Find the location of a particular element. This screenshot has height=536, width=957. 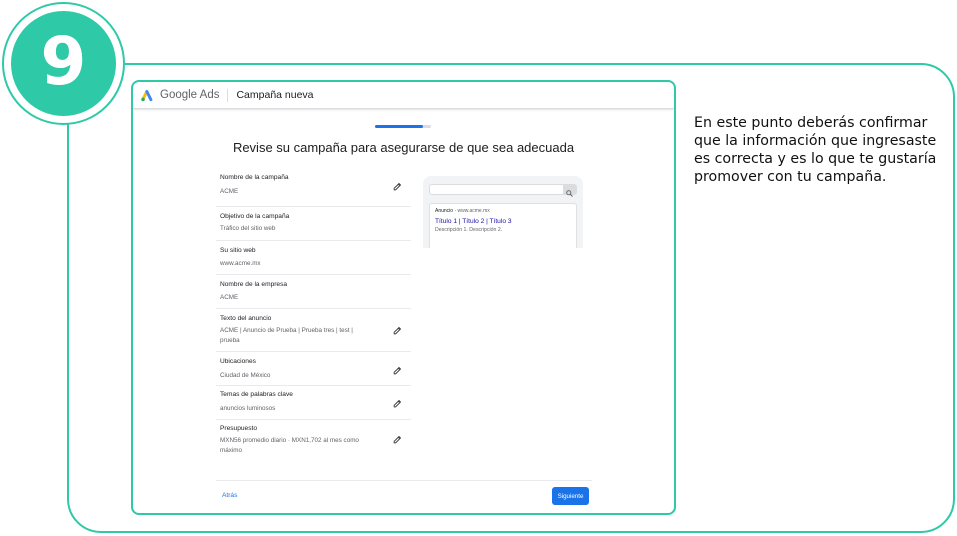

ad-url: www.acme.mx is located at coordinates (473, 211).